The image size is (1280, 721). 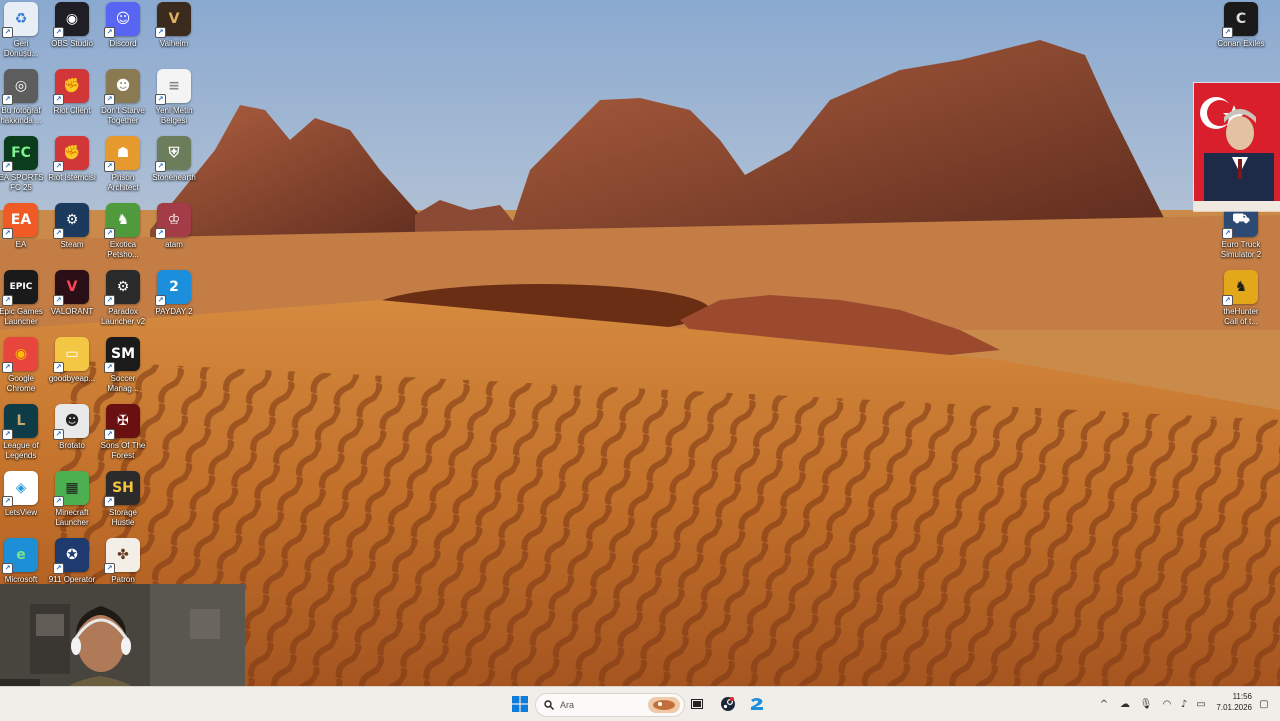 What do you see at coordinates (23, 365) in the screenshot?
I see `desktop-icon-google-chrome: ◉ ↗ Google Chrome` at bounding box center [23, 365].